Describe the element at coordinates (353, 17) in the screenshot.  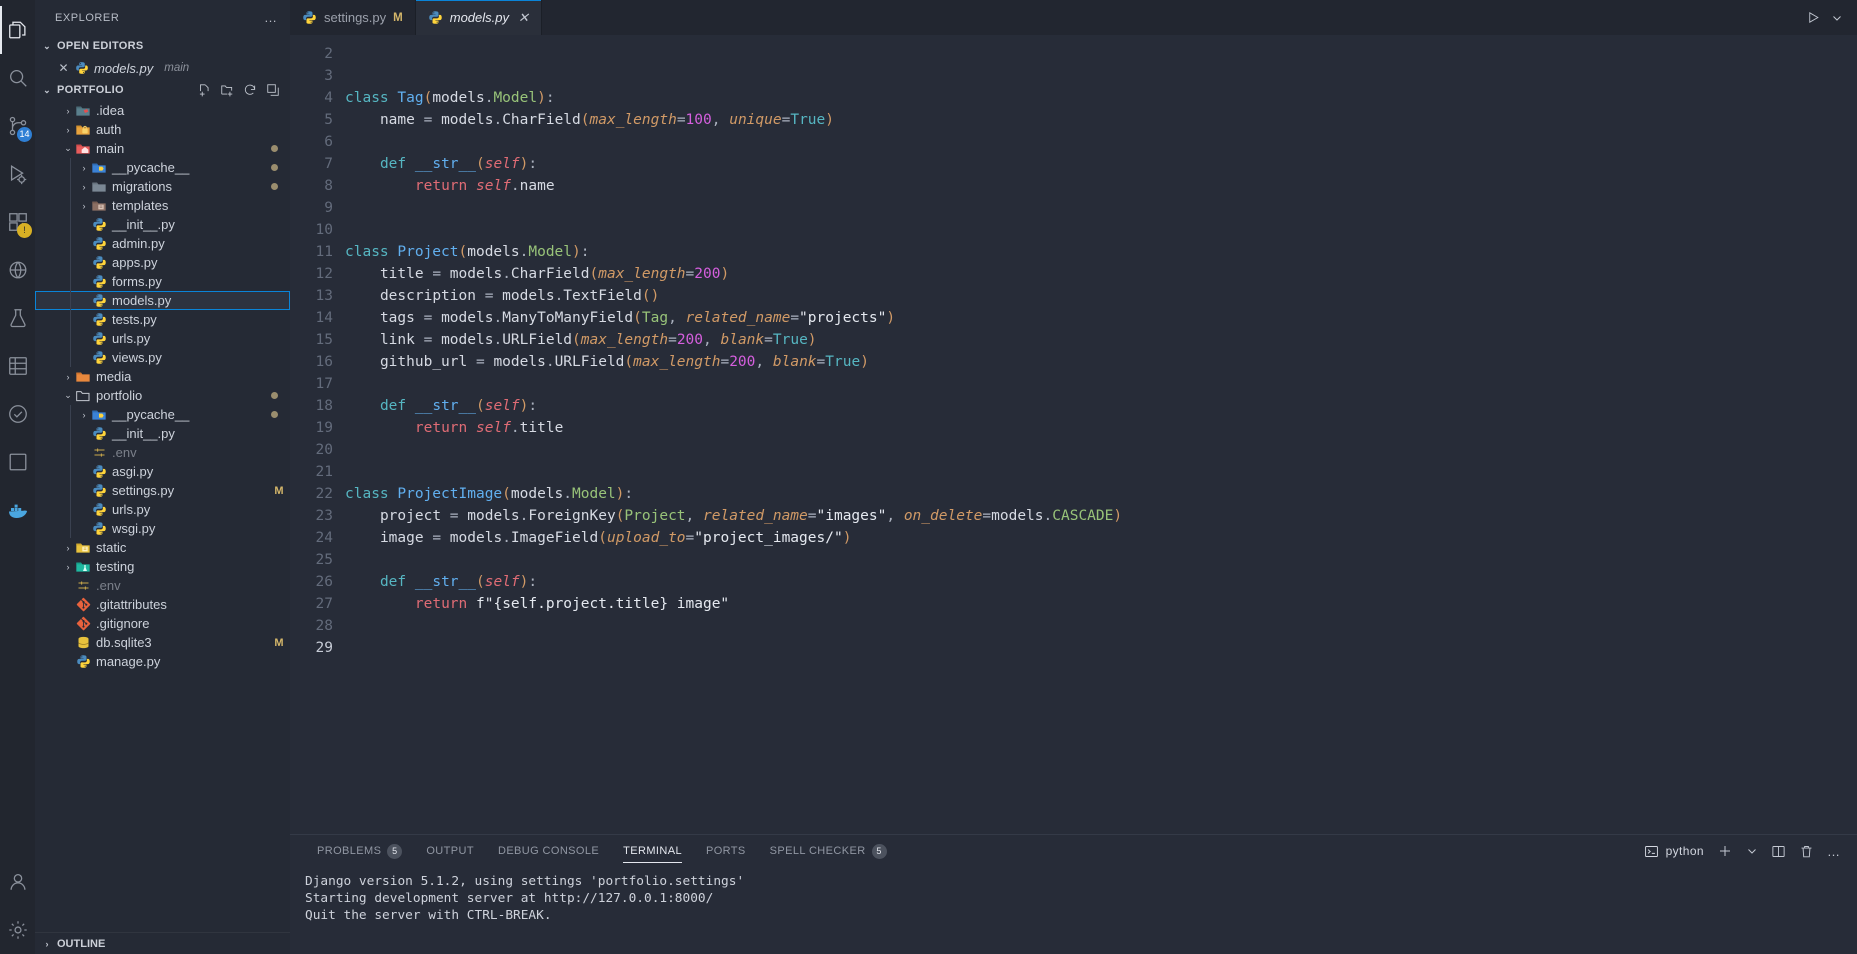
I see `tab-settings-py: settings.py M` at that location.